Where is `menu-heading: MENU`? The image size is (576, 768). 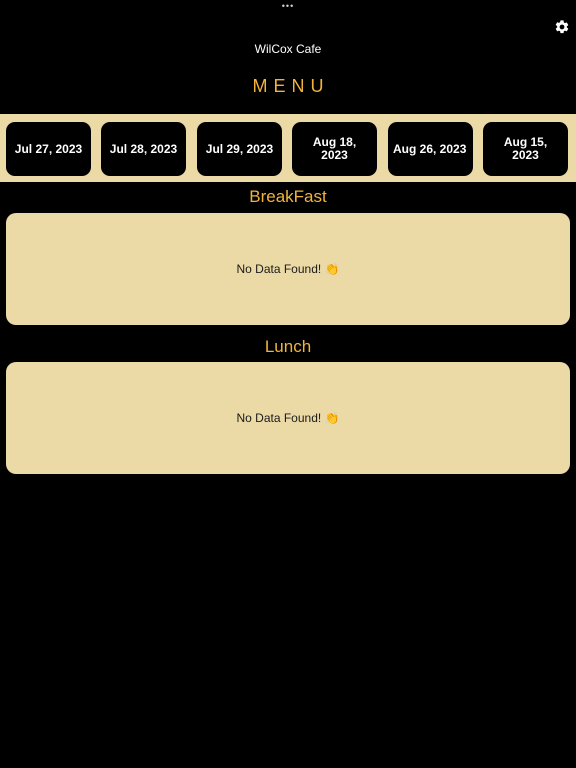
menu-heading: MENU is located at coordinates (291, 86).